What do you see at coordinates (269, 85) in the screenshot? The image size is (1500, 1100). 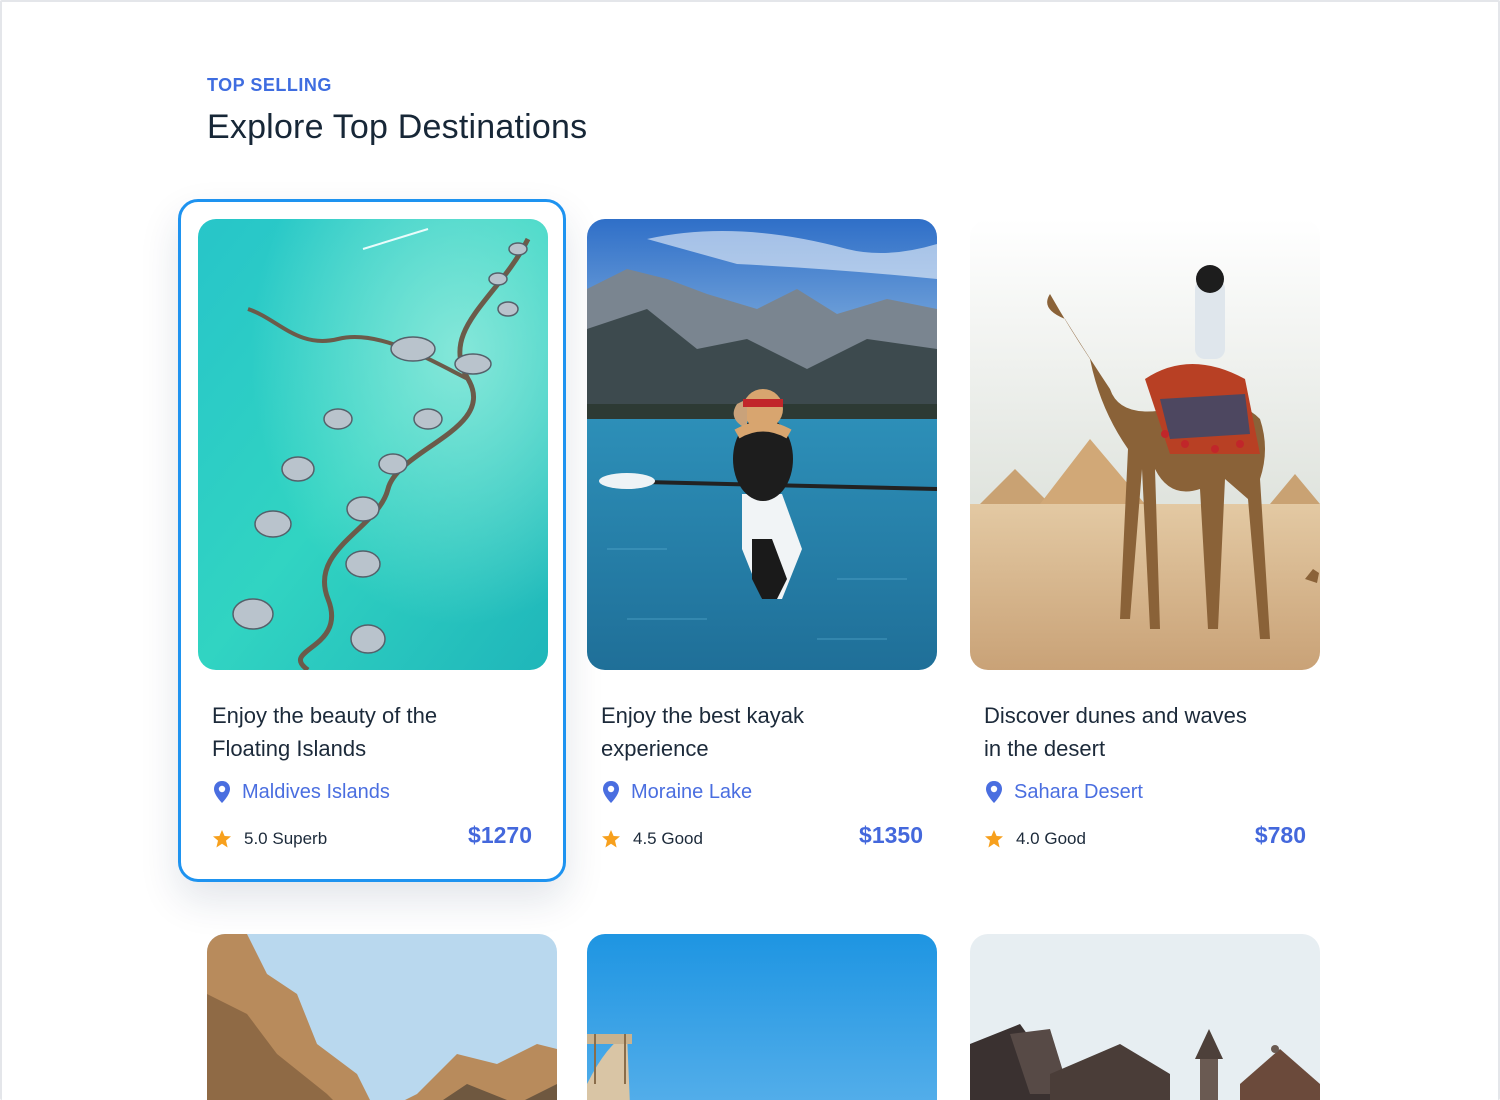 I see `section-eyebrow: TOP SELLING` at bounding box center [269, 85].